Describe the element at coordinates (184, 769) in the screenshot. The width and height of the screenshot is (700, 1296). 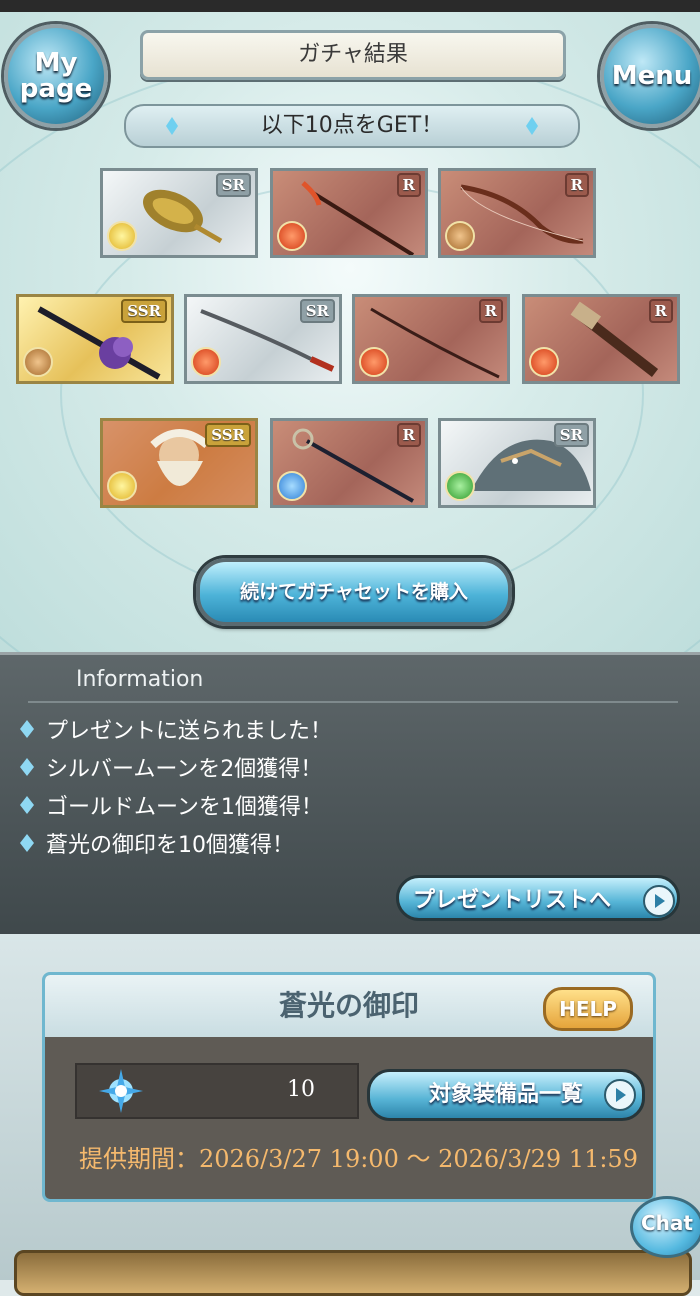
I see `info-item-text: シルバームーンを2個獲得！` at that location.